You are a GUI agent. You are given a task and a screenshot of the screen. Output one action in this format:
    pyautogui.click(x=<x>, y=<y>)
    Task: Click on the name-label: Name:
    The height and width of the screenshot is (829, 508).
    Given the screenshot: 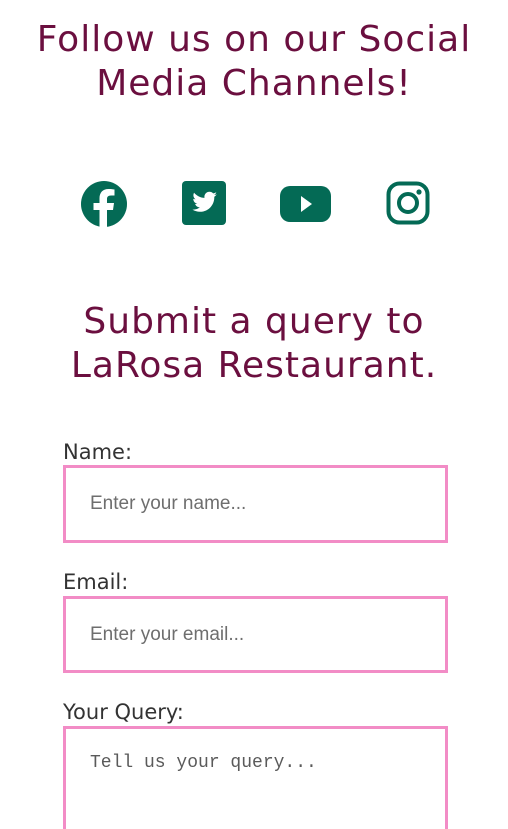 What is the action you would take?
    pyautogui.click(x=98, y=452)
    